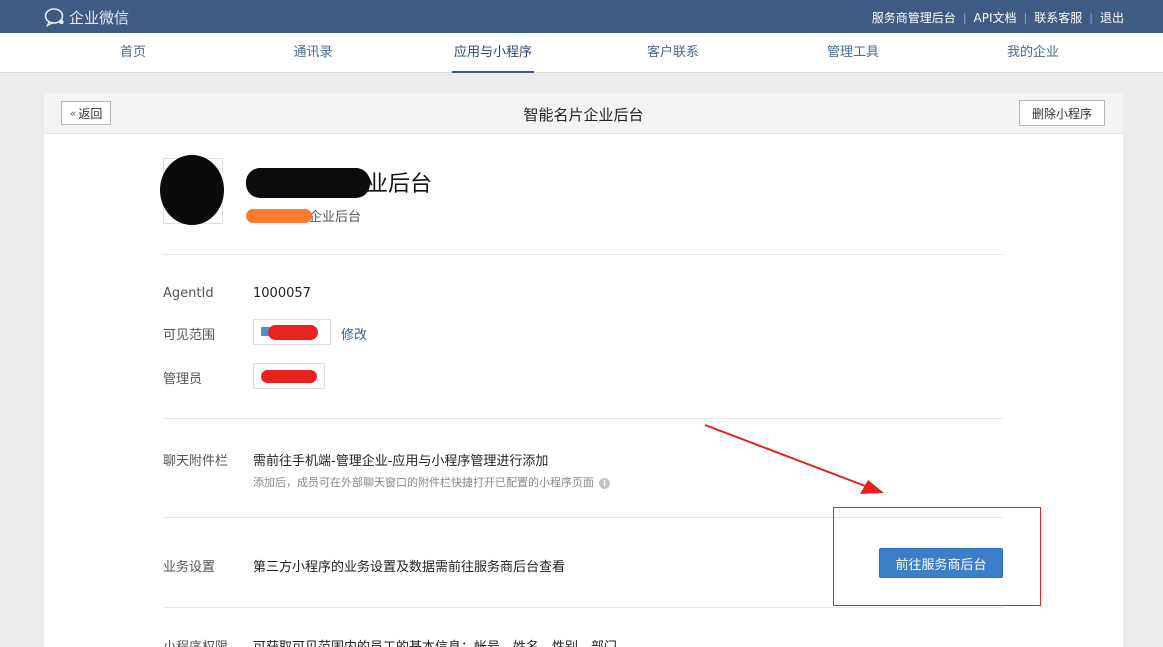 The height and width of the screenshot is (647, 1163). What do you see at coordinates (673, 53) in the screenshot?
I see `nav-customer-contact: 客户联系` at bounding box center [673, 53].